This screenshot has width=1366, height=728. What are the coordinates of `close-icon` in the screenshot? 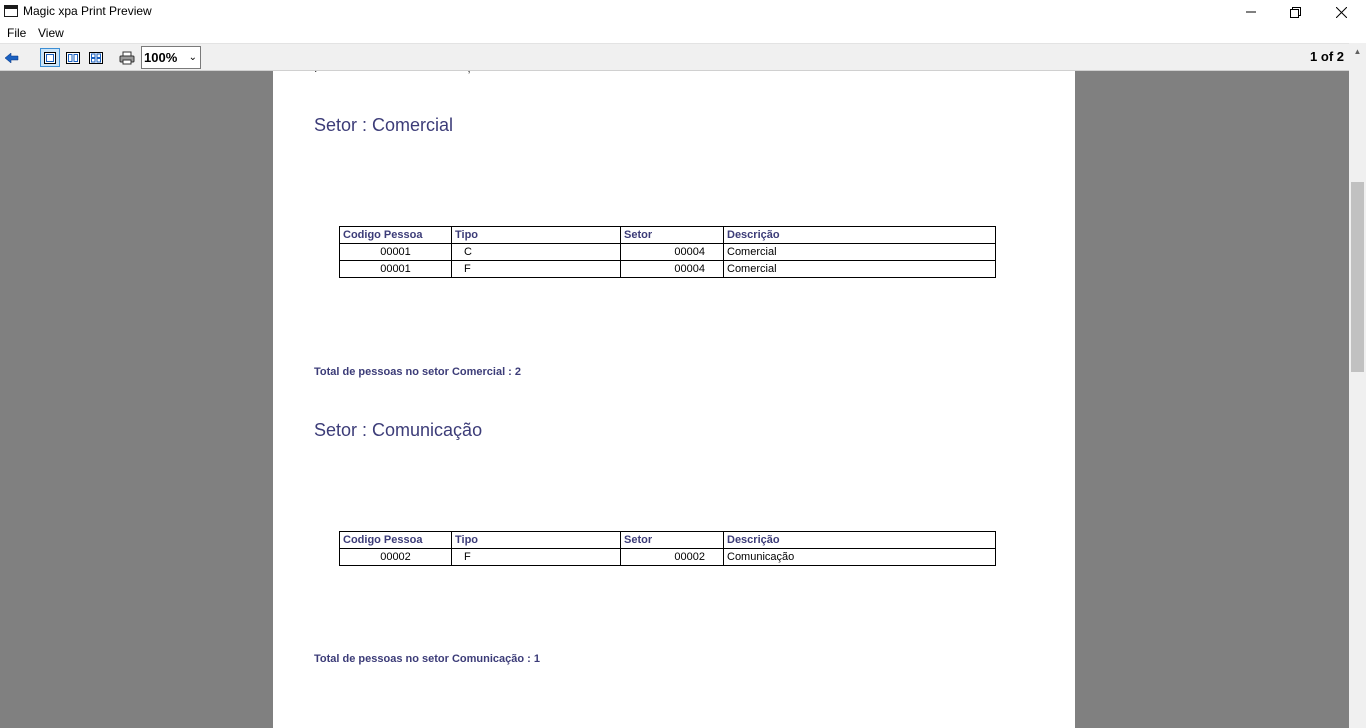 It's located at (1341, 12).